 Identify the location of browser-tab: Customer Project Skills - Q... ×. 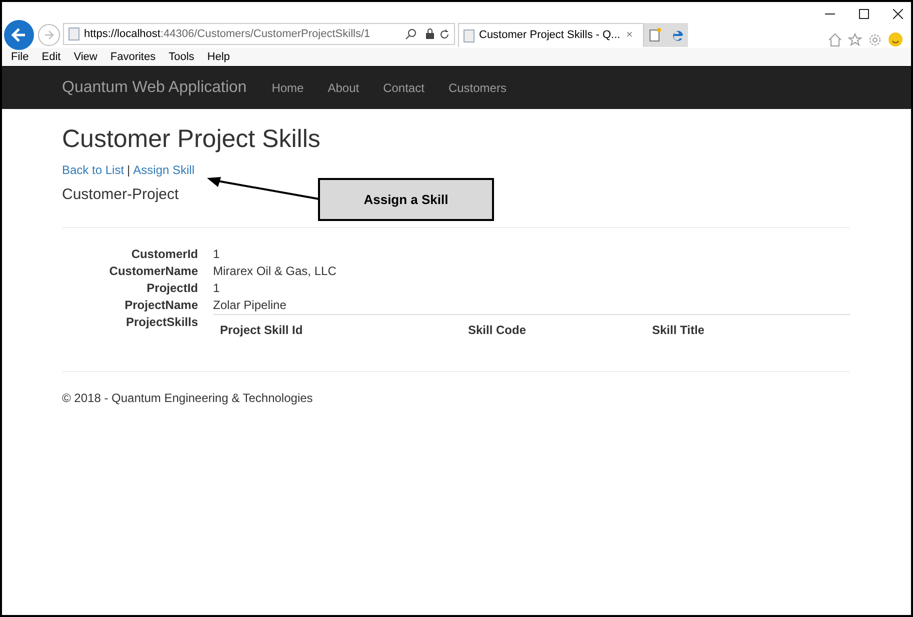
(551, 35).